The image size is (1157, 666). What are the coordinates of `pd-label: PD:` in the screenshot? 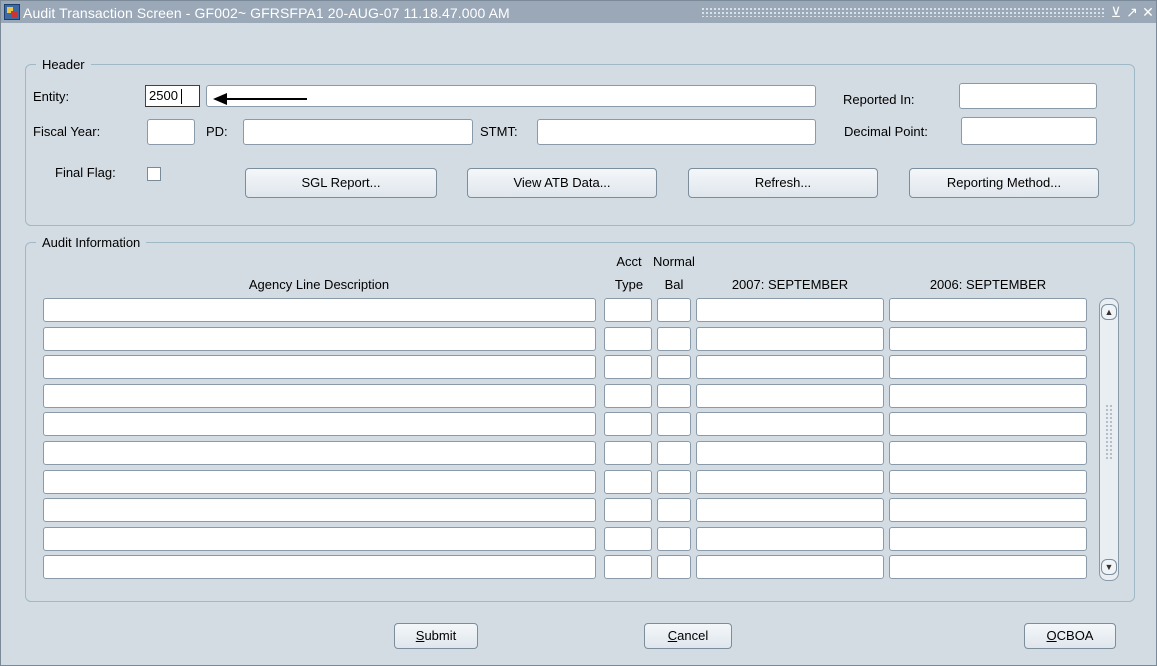 It's located at (217, 131).